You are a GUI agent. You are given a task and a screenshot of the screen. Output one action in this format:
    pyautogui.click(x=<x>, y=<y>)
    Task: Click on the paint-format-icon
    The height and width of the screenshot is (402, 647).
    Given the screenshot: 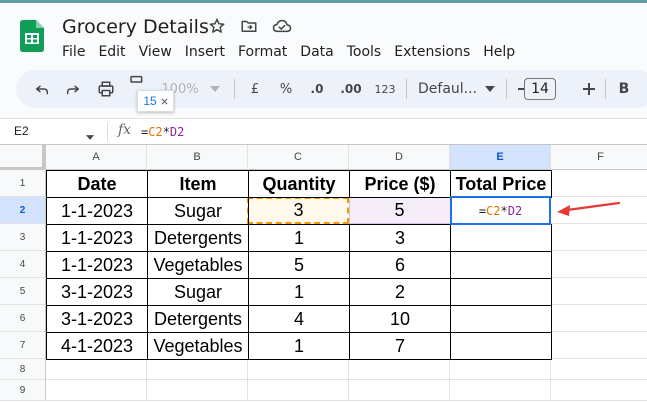 What is the action you would take?
    pyautogui.click(x=137, y=80)
    